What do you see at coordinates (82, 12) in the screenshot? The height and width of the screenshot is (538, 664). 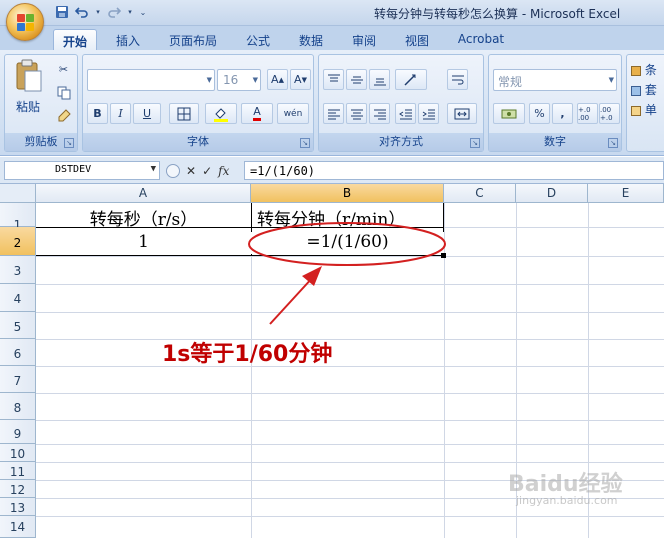 I see `undo-icon` at bounding box center [82, 12].